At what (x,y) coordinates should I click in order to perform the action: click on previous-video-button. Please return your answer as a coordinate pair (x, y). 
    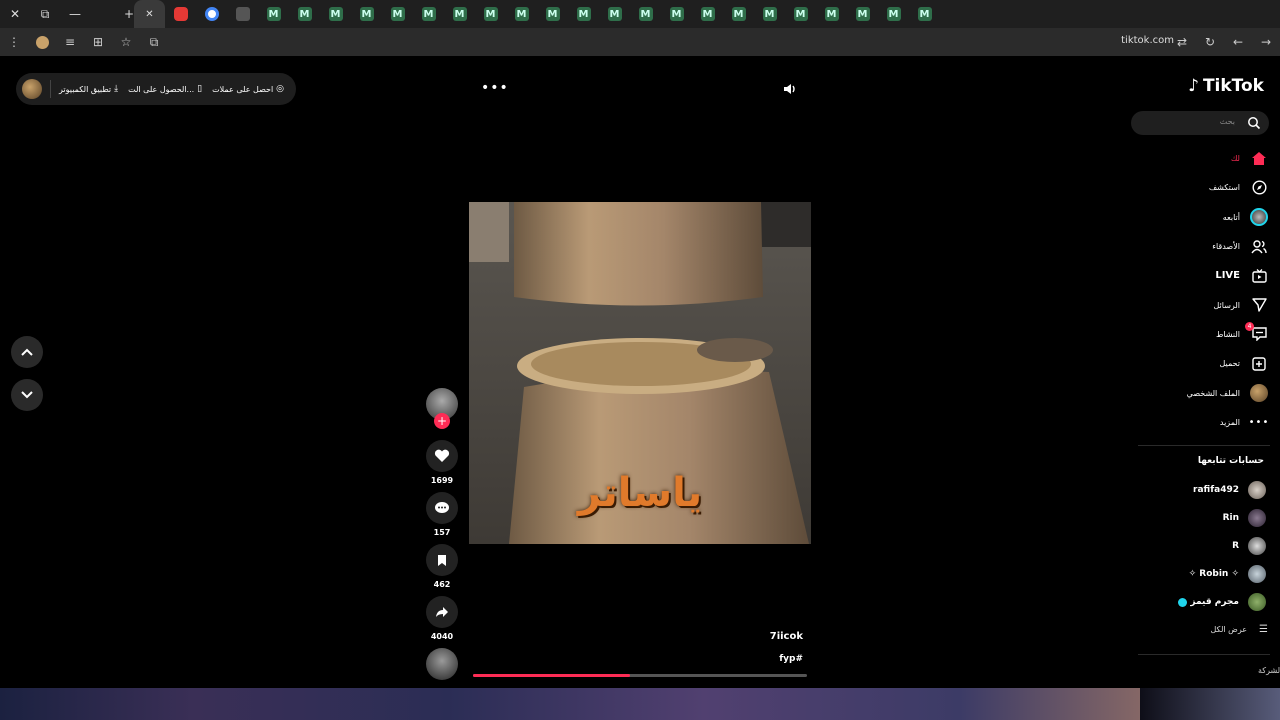
    Looking at the image, I should click on (27, 352).